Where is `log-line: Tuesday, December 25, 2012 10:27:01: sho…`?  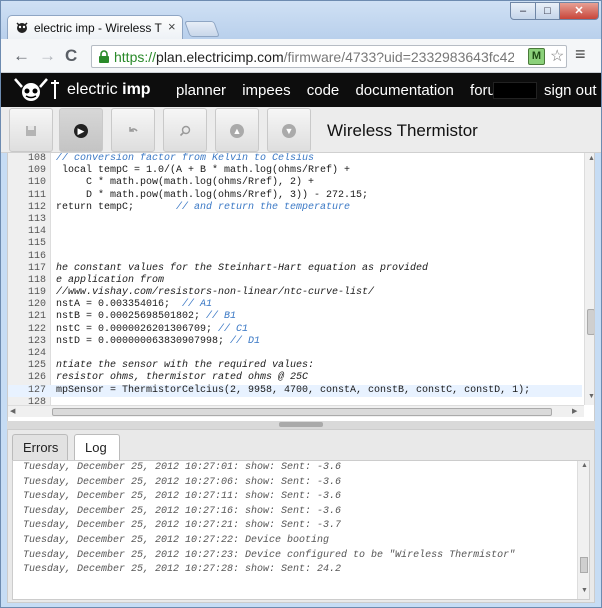
log-line: Tuesday, December 25, 2012 10:27:01: sho… is located at coordinates (182, 467).